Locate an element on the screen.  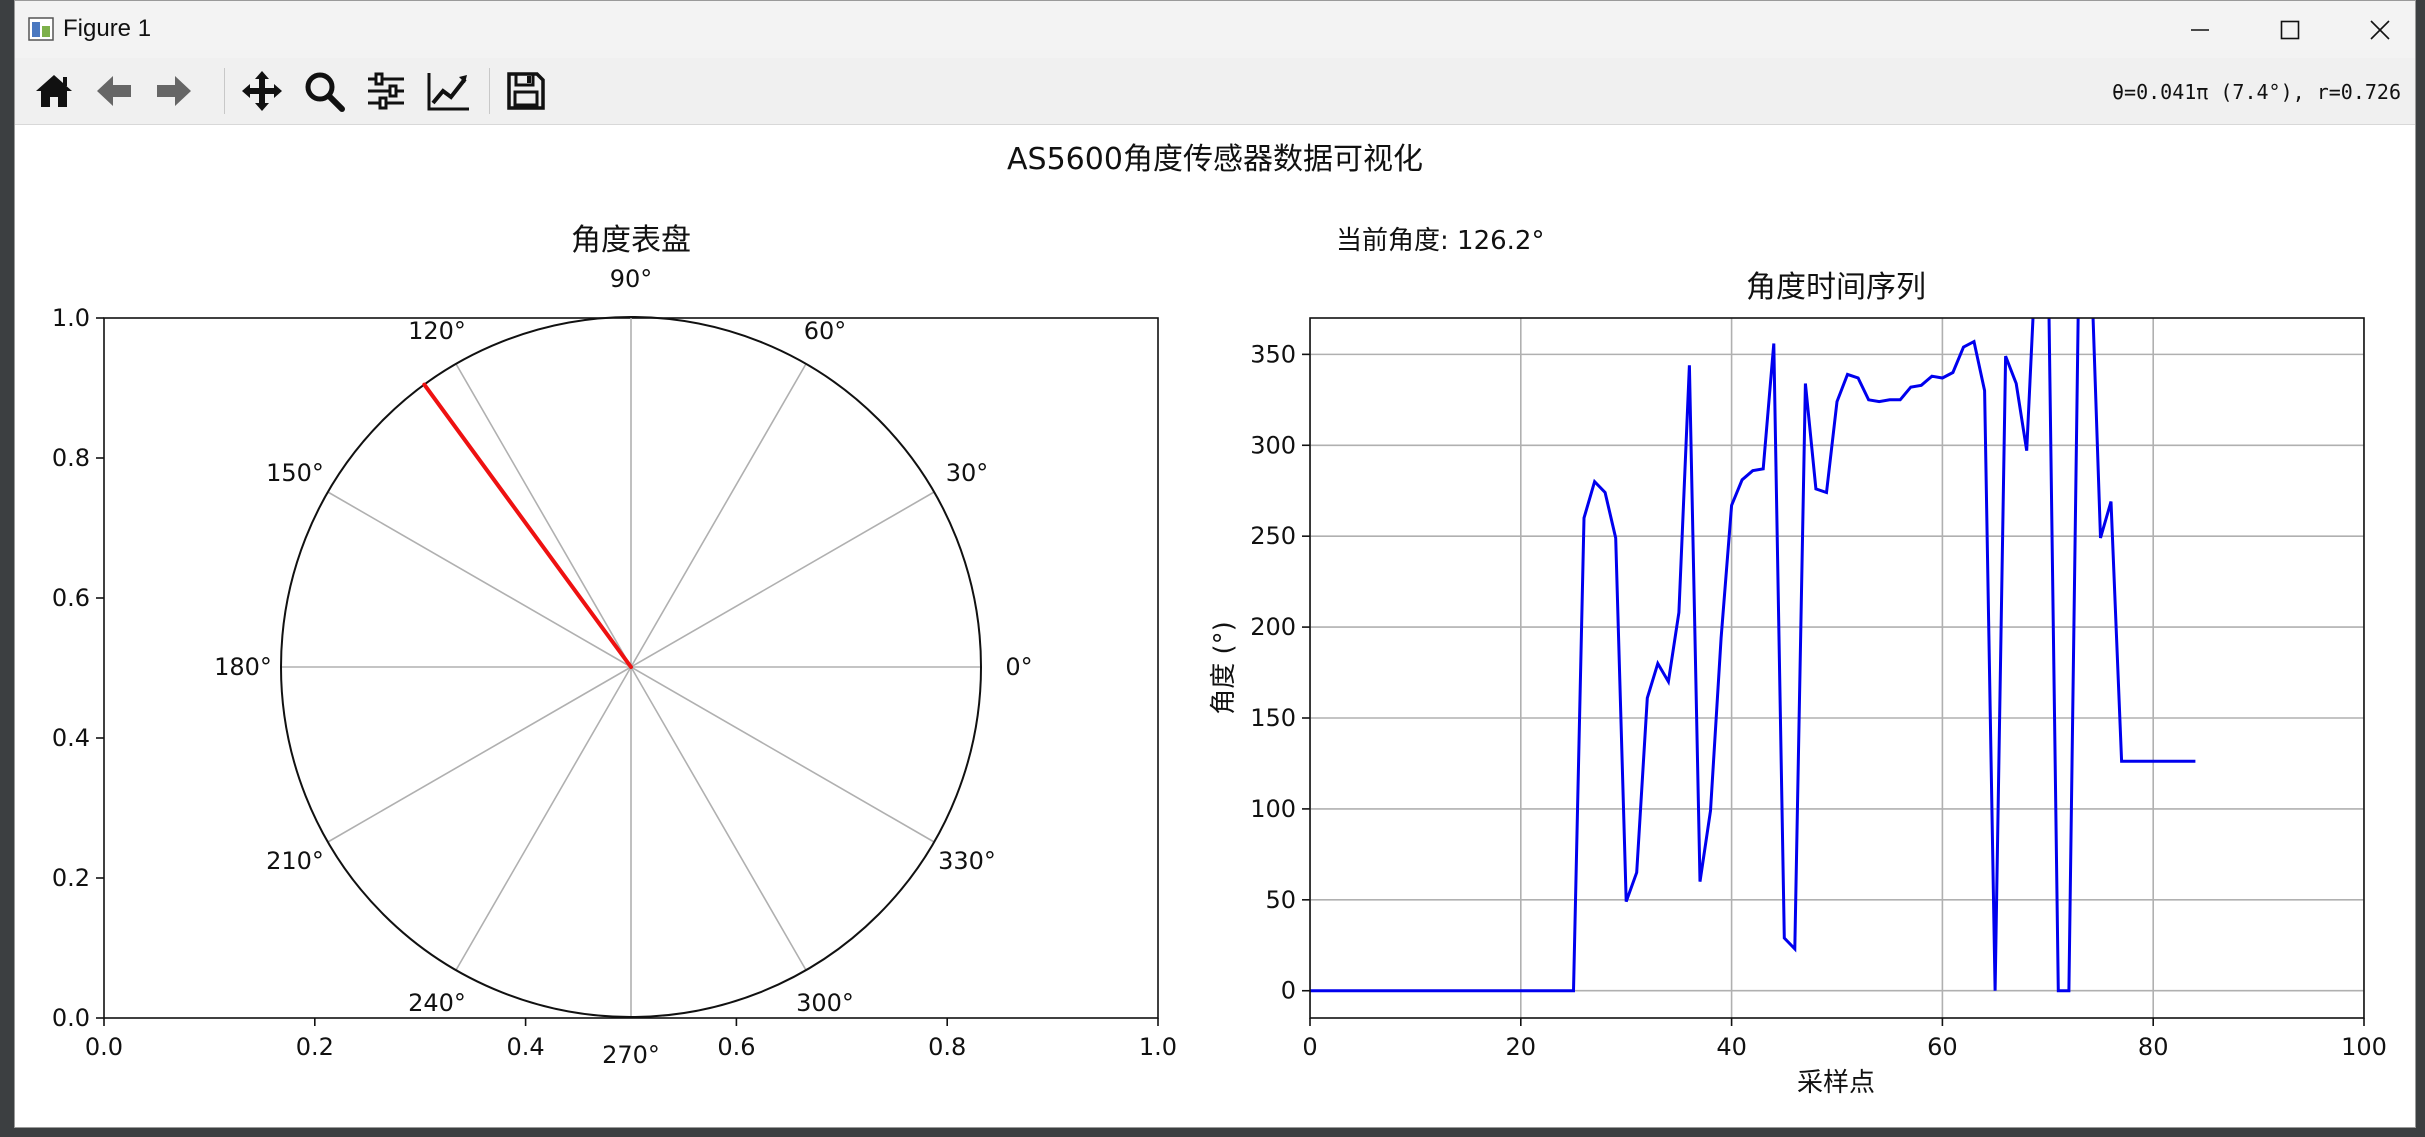
timeseries-xlabel: 采样点 is located at coordinates (1836, 1083).